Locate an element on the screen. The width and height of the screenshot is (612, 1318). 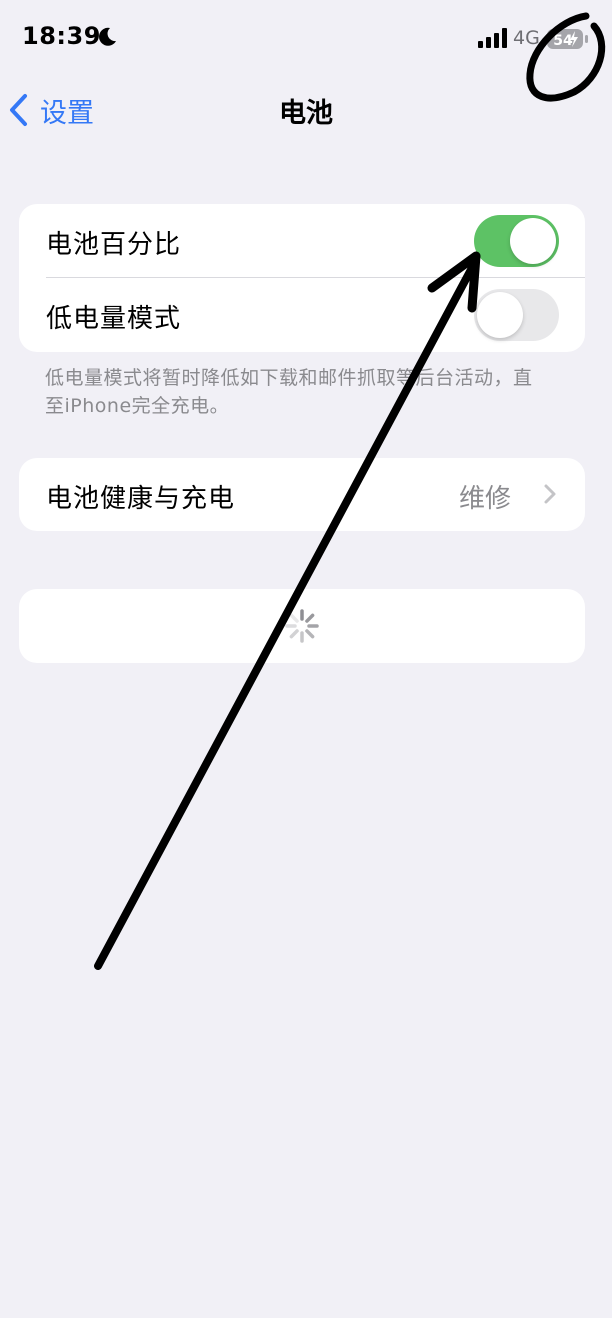
battery-percentage-toggle is located at coordinates (516, 241).